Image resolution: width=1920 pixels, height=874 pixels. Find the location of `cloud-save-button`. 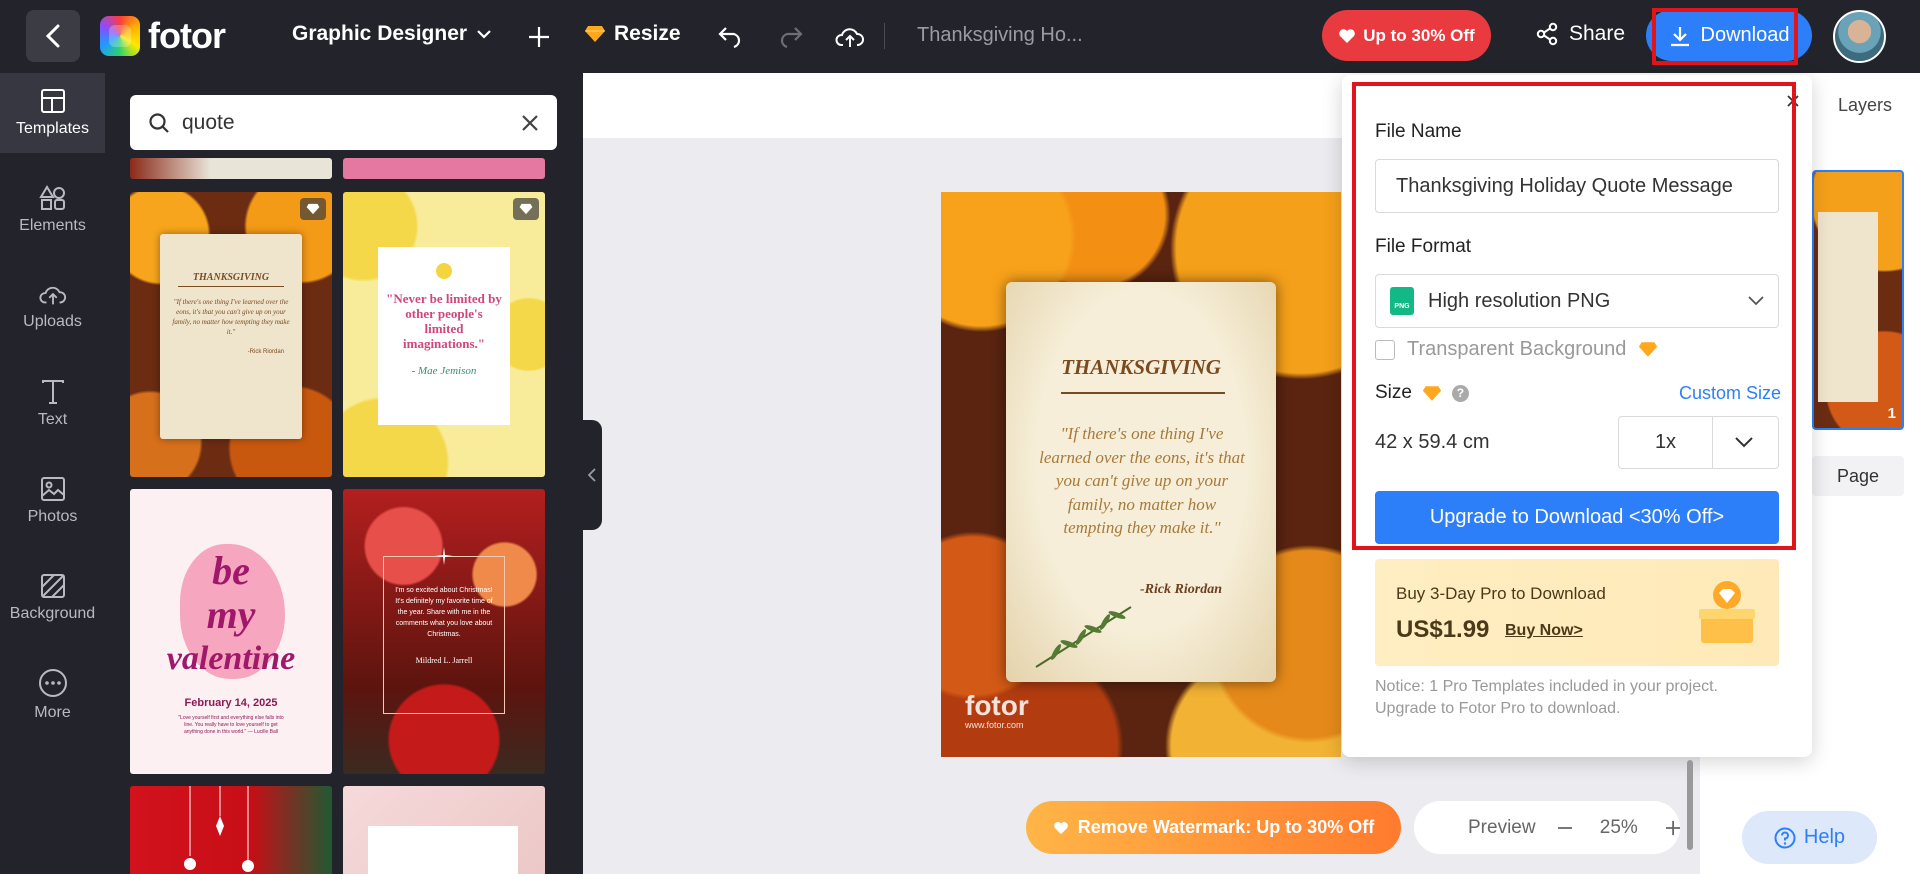

cloud-save-button is located at coordinates (850, 36).